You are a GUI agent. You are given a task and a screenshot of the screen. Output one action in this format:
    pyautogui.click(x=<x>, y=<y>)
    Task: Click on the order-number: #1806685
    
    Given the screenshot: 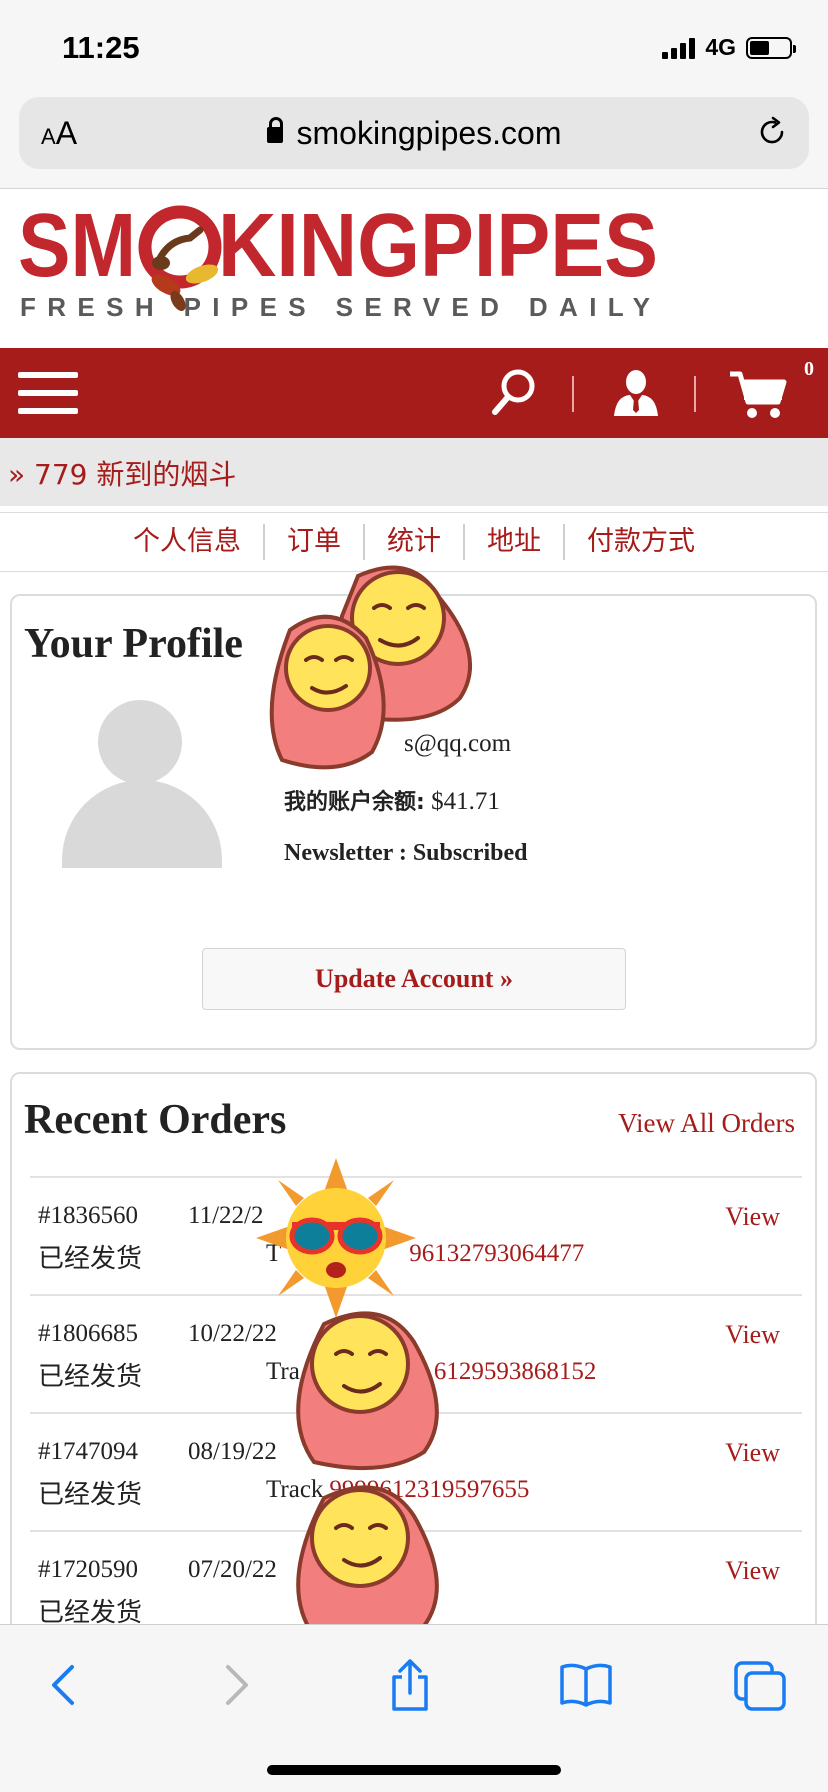 What is the action you would take?
    pyautogui.click(x=88, y=1334)
    